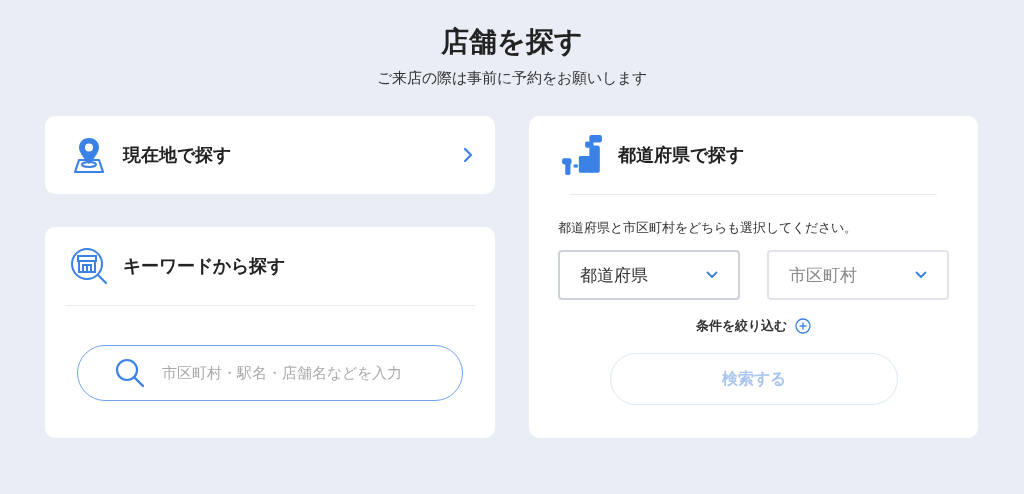 The height and width of the screenshot is (494, 1024). I want to click on japan-map-icon, so click(582, 155).